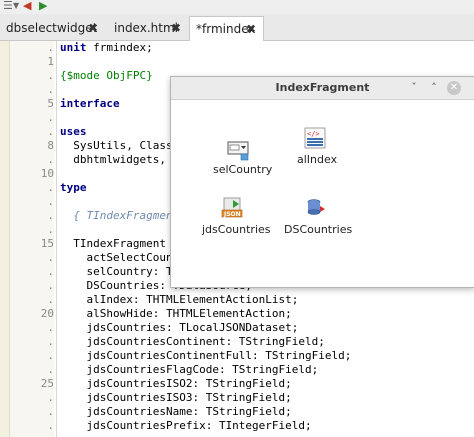 This screenshot has width=474, height=437. Describe the element at coordinates (322, 88) in the screenshot. I see `window-titlebar: IndexFragment ˇ ˄ ✕` at that location.